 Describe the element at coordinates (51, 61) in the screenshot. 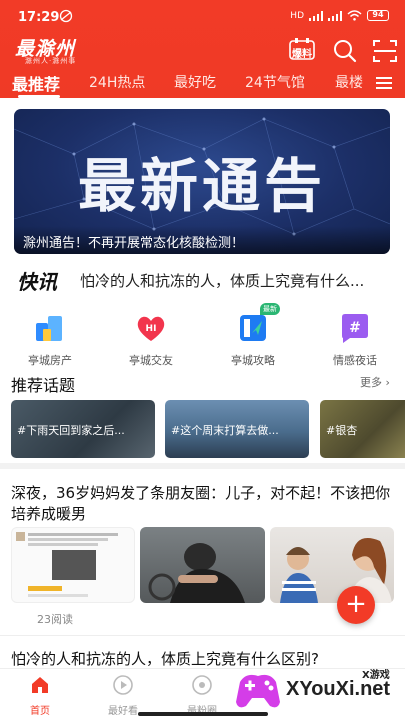

I see `app-logo-subtitle: 滁州人·滁州事` at that location.